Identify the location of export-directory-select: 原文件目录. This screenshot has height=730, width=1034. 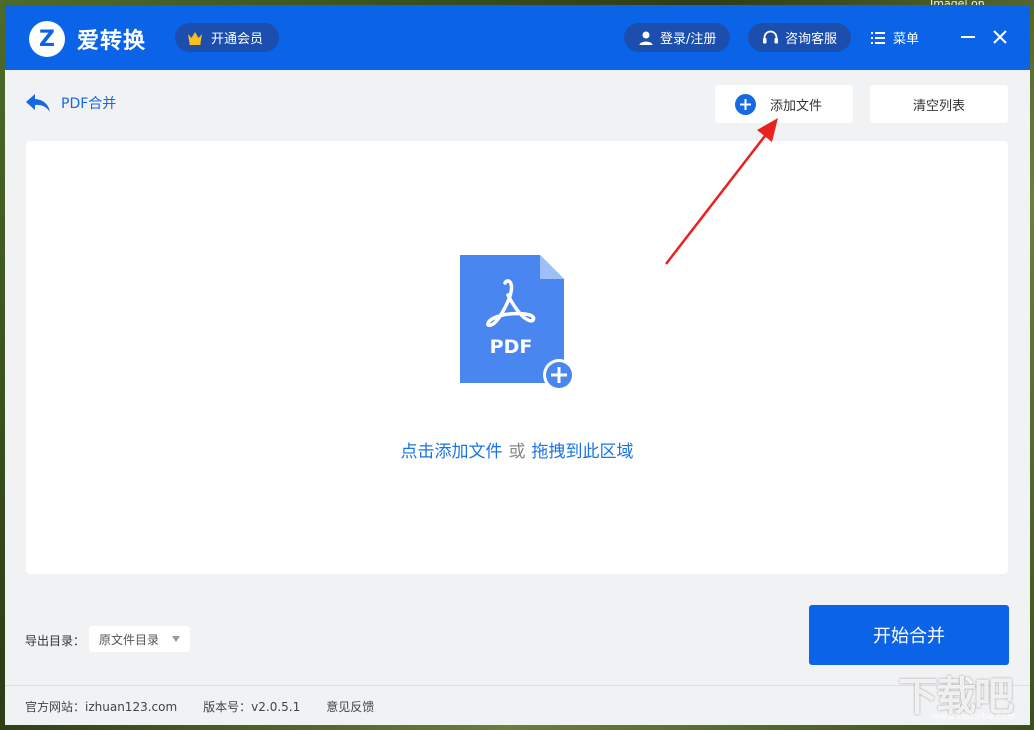
(139, 639).